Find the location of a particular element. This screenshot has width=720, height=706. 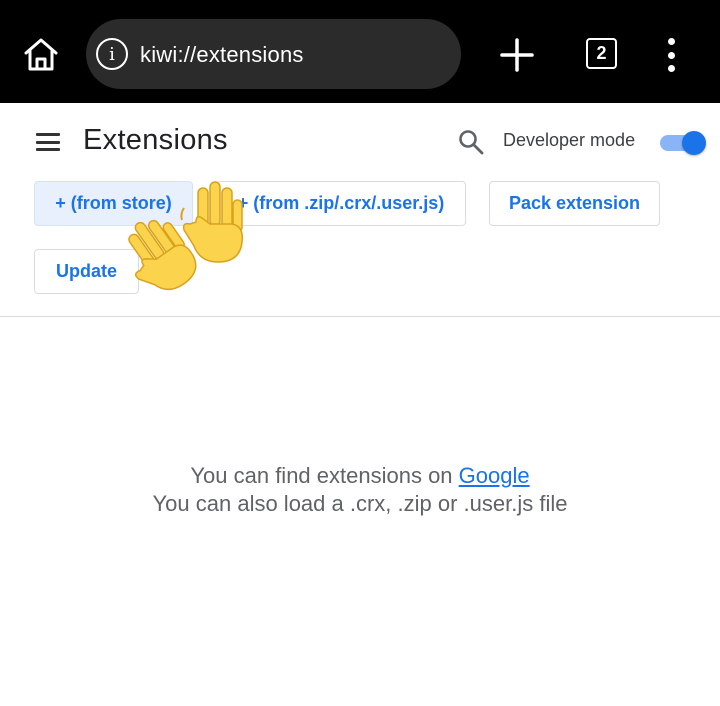

home-icon is located at coordinates (41, 54).